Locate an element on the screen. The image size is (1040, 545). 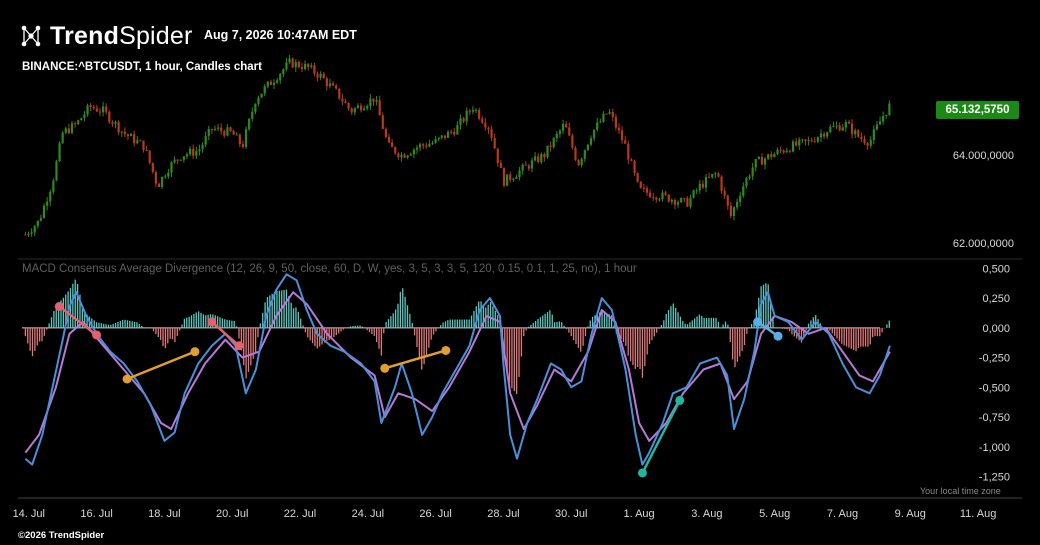
x-tick-label: 22. Jul is located at coordinates (300, 514).